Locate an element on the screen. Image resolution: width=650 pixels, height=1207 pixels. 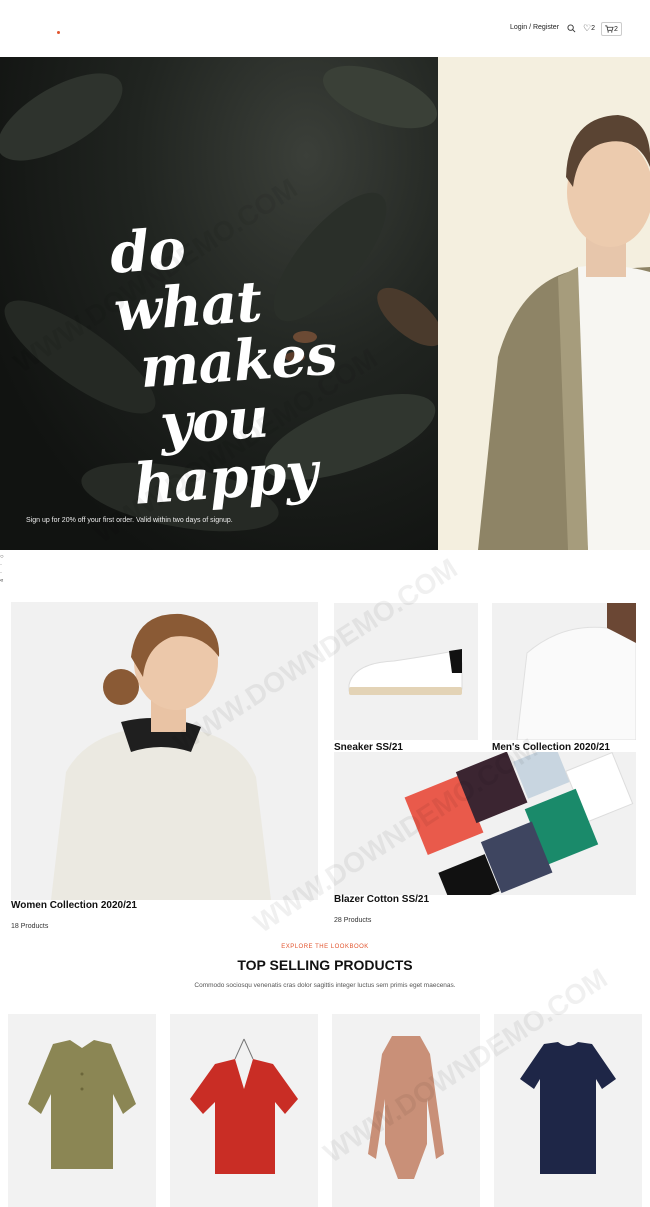
slider-pagination: ○ · · « is located at coordinates (2, 569).